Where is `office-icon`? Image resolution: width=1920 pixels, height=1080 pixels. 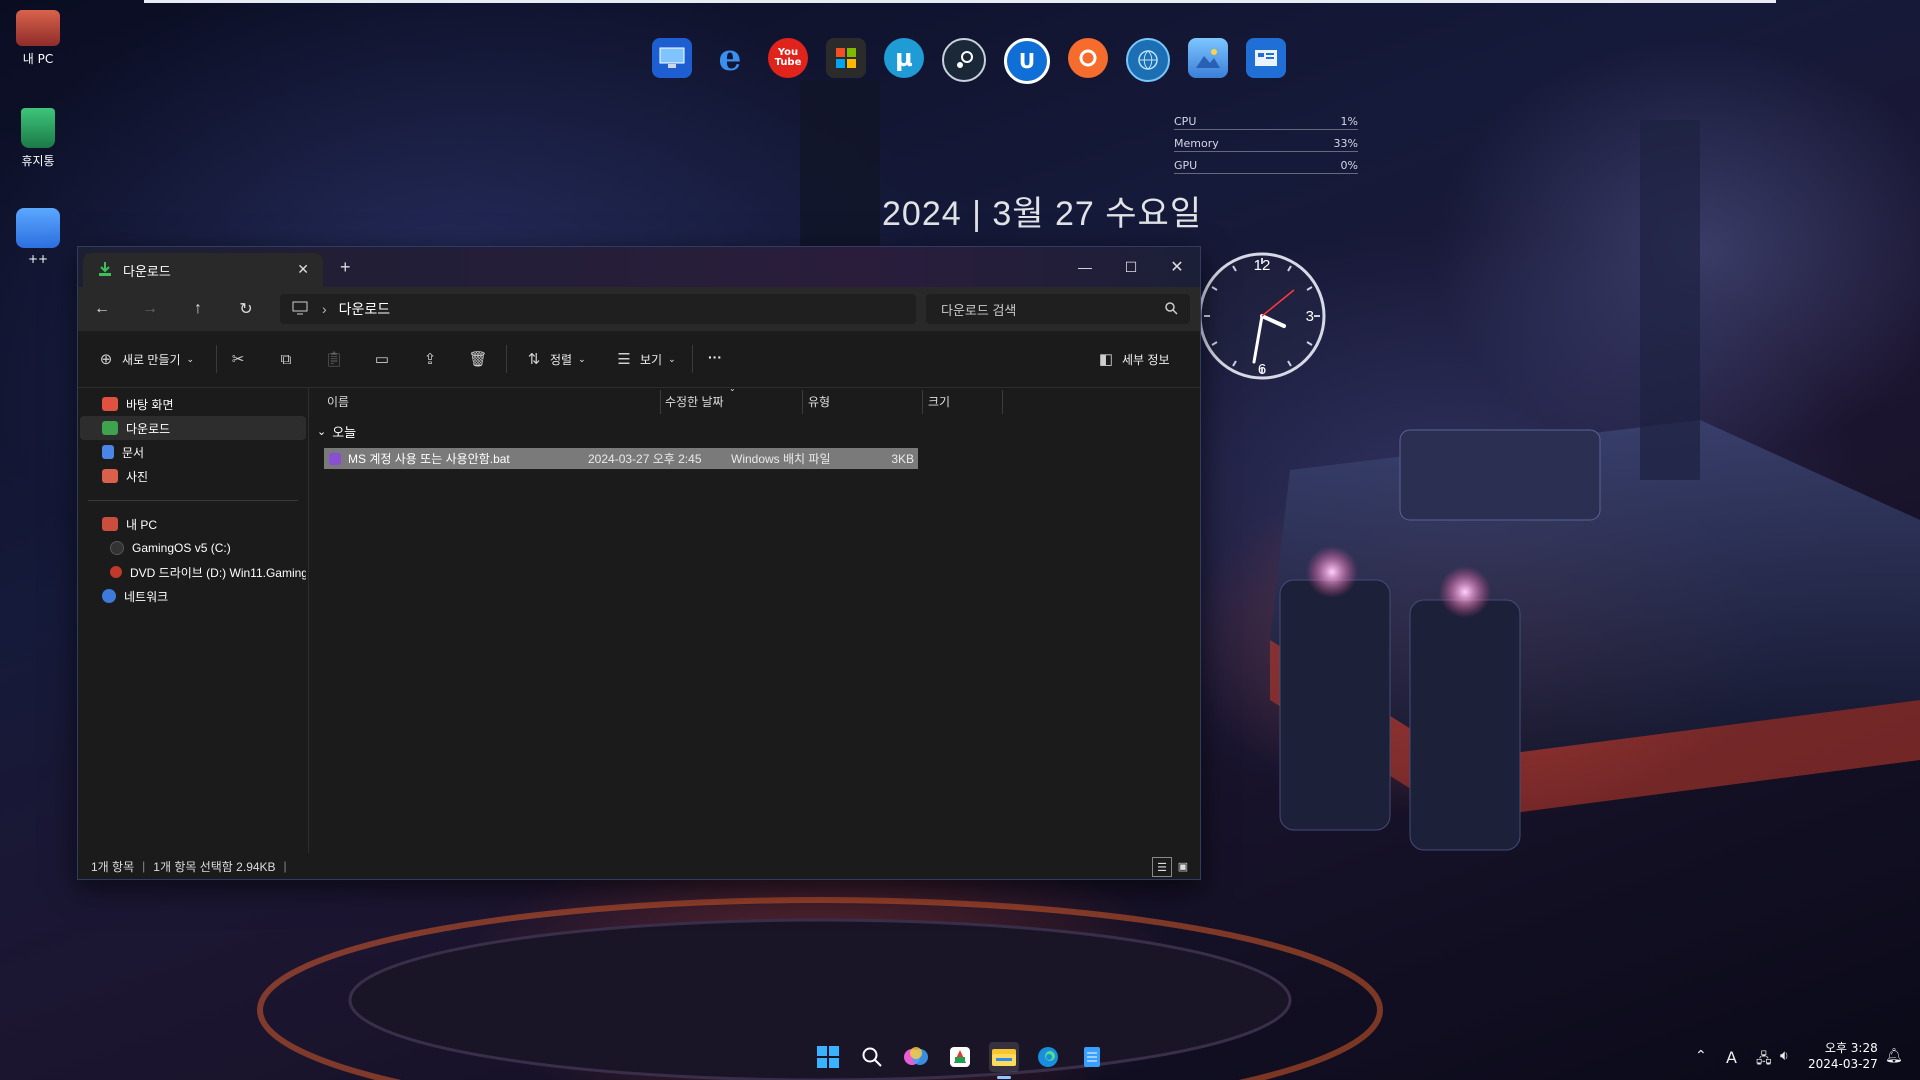
office-icon is located at coordinates (960, 1057).